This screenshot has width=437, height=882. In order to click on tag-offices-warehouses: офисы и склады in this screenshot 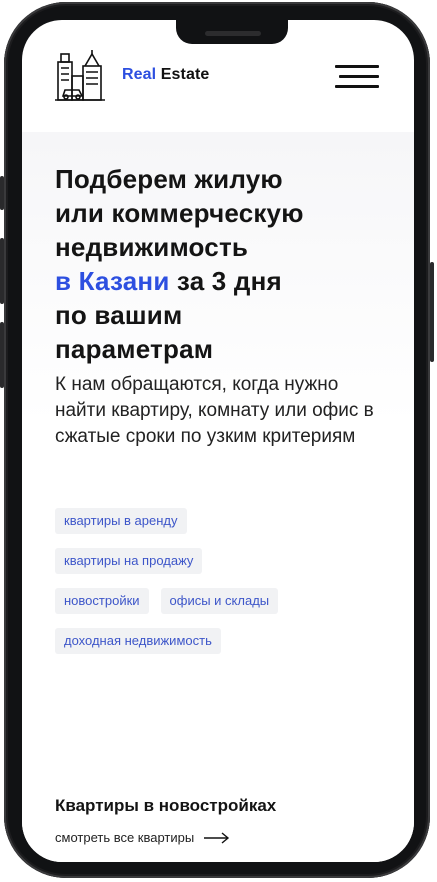, I will do `click(219, 601)`.